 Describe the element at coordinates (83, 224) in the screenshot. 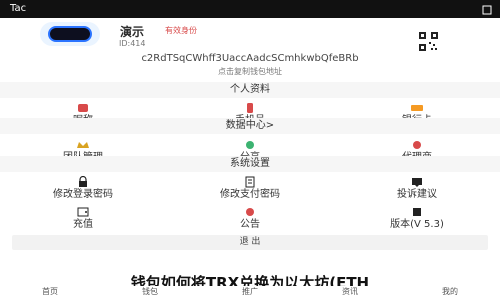

I see `recharge-label: 充值` at that location.